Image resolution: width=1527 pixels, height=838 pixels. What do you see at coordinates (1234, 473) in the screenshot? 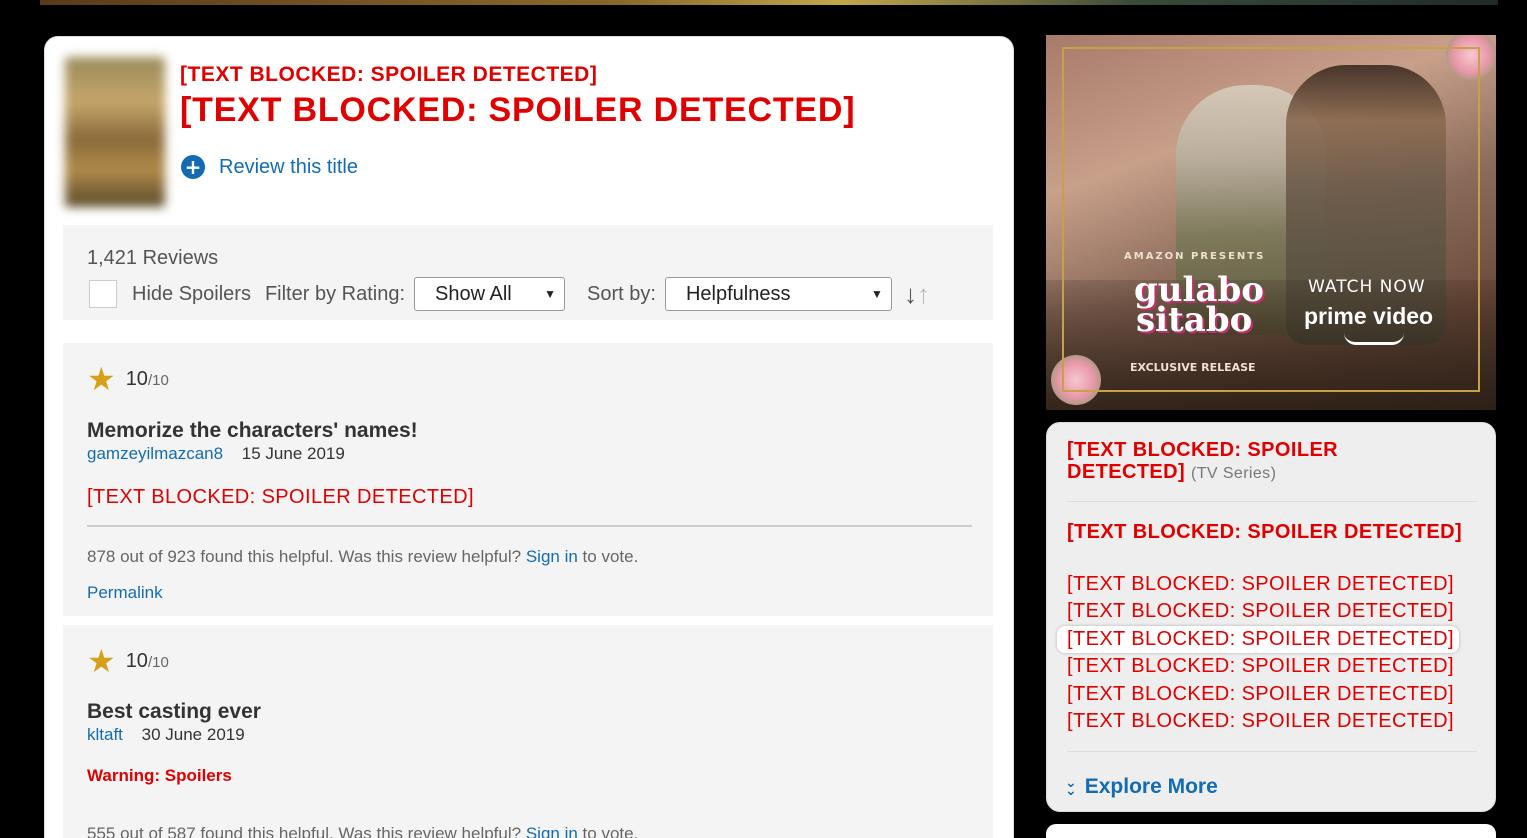
I see `sidebar-heading-sub: (TV Series)` at bounding box center [1234, 473].